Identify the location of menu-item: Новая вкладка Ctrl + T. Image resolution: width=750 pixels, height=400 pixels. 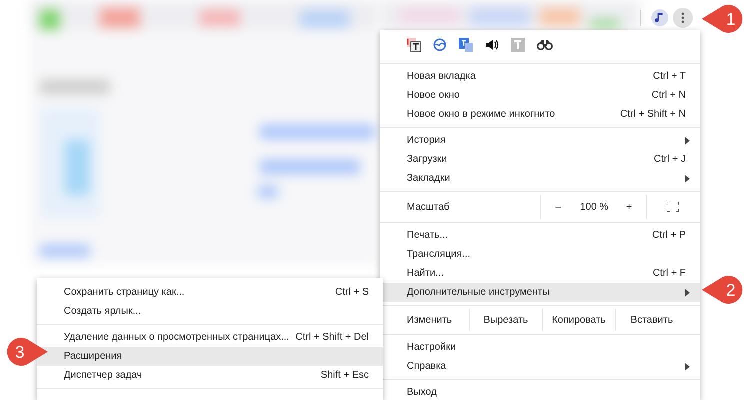
(540, 76).